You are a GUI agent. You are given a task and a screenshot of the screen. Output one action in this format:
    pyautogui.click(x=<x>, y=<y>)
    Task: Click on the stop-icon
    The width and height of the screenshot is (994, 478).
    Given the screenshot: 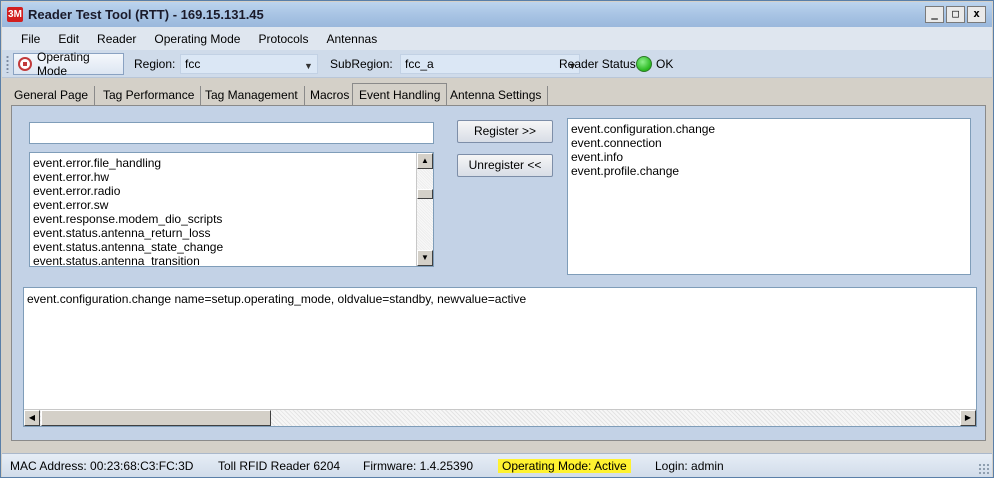 What is the action you would take?
    pyautogui.click(x=25, y=64)
    